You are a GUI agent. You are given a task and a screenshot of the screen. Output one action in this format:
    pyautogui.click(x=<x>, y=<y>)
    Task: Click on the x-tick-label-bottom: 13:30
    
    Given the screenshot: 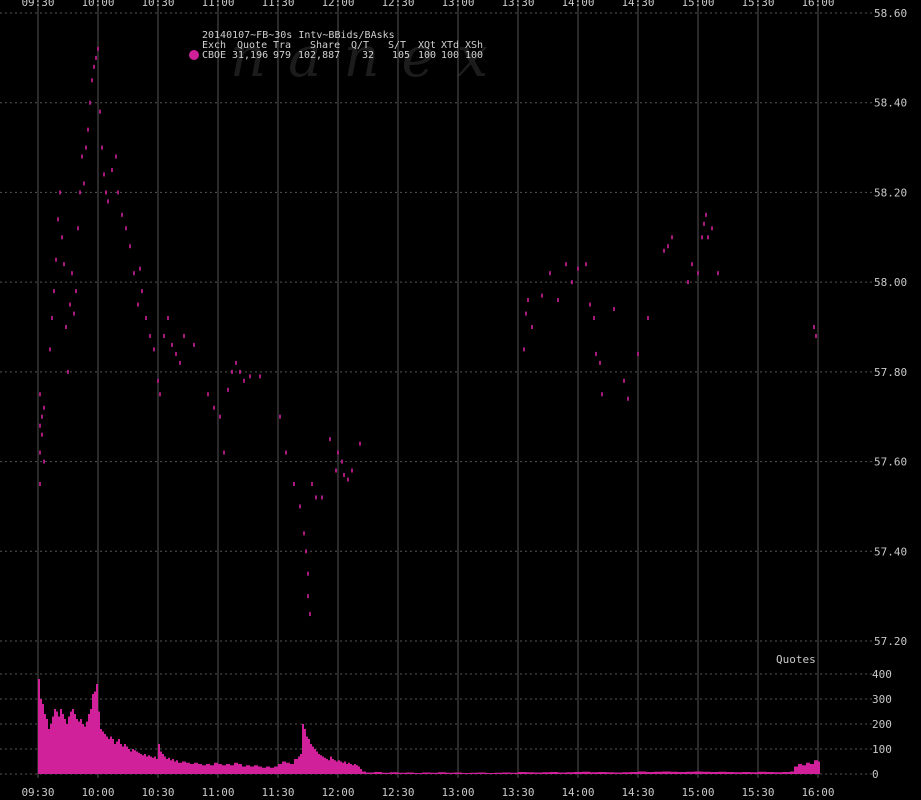 What is the action you would take?
    pyautogui.click(x=517, y=792)
    